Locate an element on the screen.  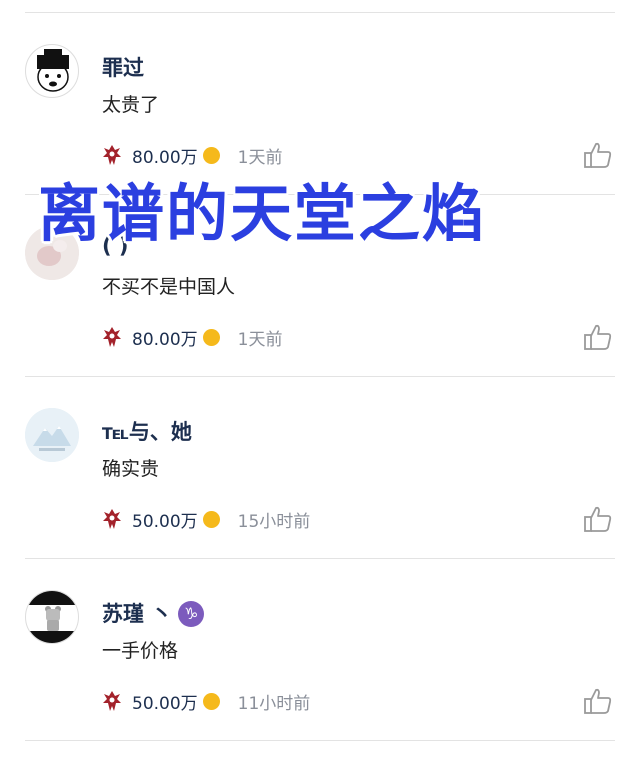
comment-text: 确实贵 is located at coordinates (131, 469).